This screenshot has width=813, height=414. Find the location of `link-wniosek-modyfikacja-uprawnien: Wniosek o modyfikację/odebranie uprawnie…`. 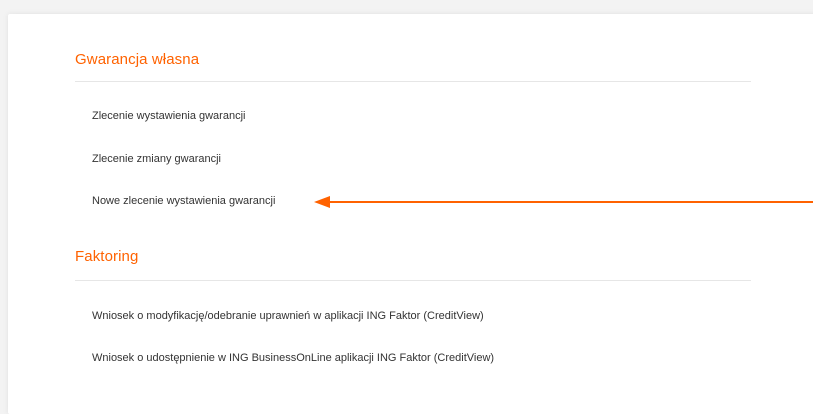

link-wniosek-modyfikacja-uprawnien: Wniosek o modyfikację/odebranie uprawnie… is located at coordinates (288, 316).